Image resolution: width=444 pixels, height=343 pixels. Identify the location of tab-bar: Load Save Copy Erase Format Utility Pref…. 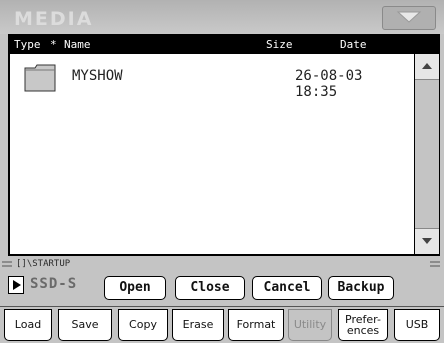
(222, 324).